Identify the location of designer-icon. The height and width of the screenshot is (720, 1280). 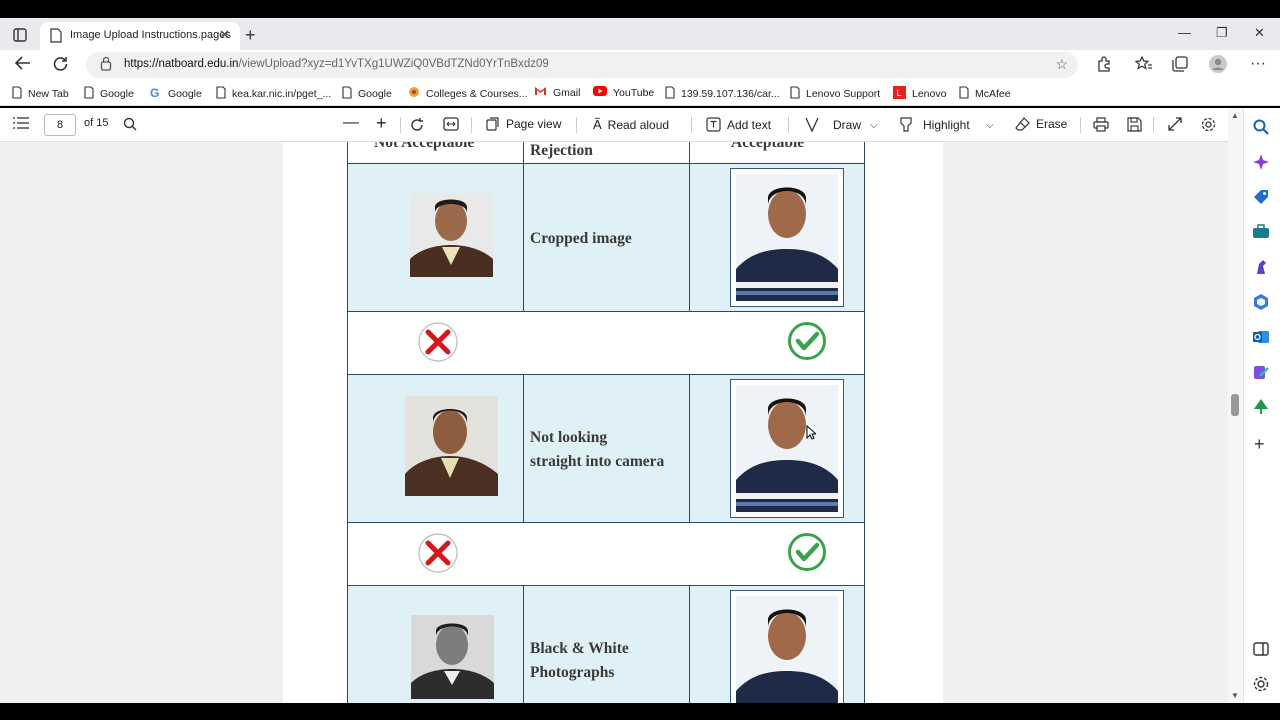
(1261, 372).